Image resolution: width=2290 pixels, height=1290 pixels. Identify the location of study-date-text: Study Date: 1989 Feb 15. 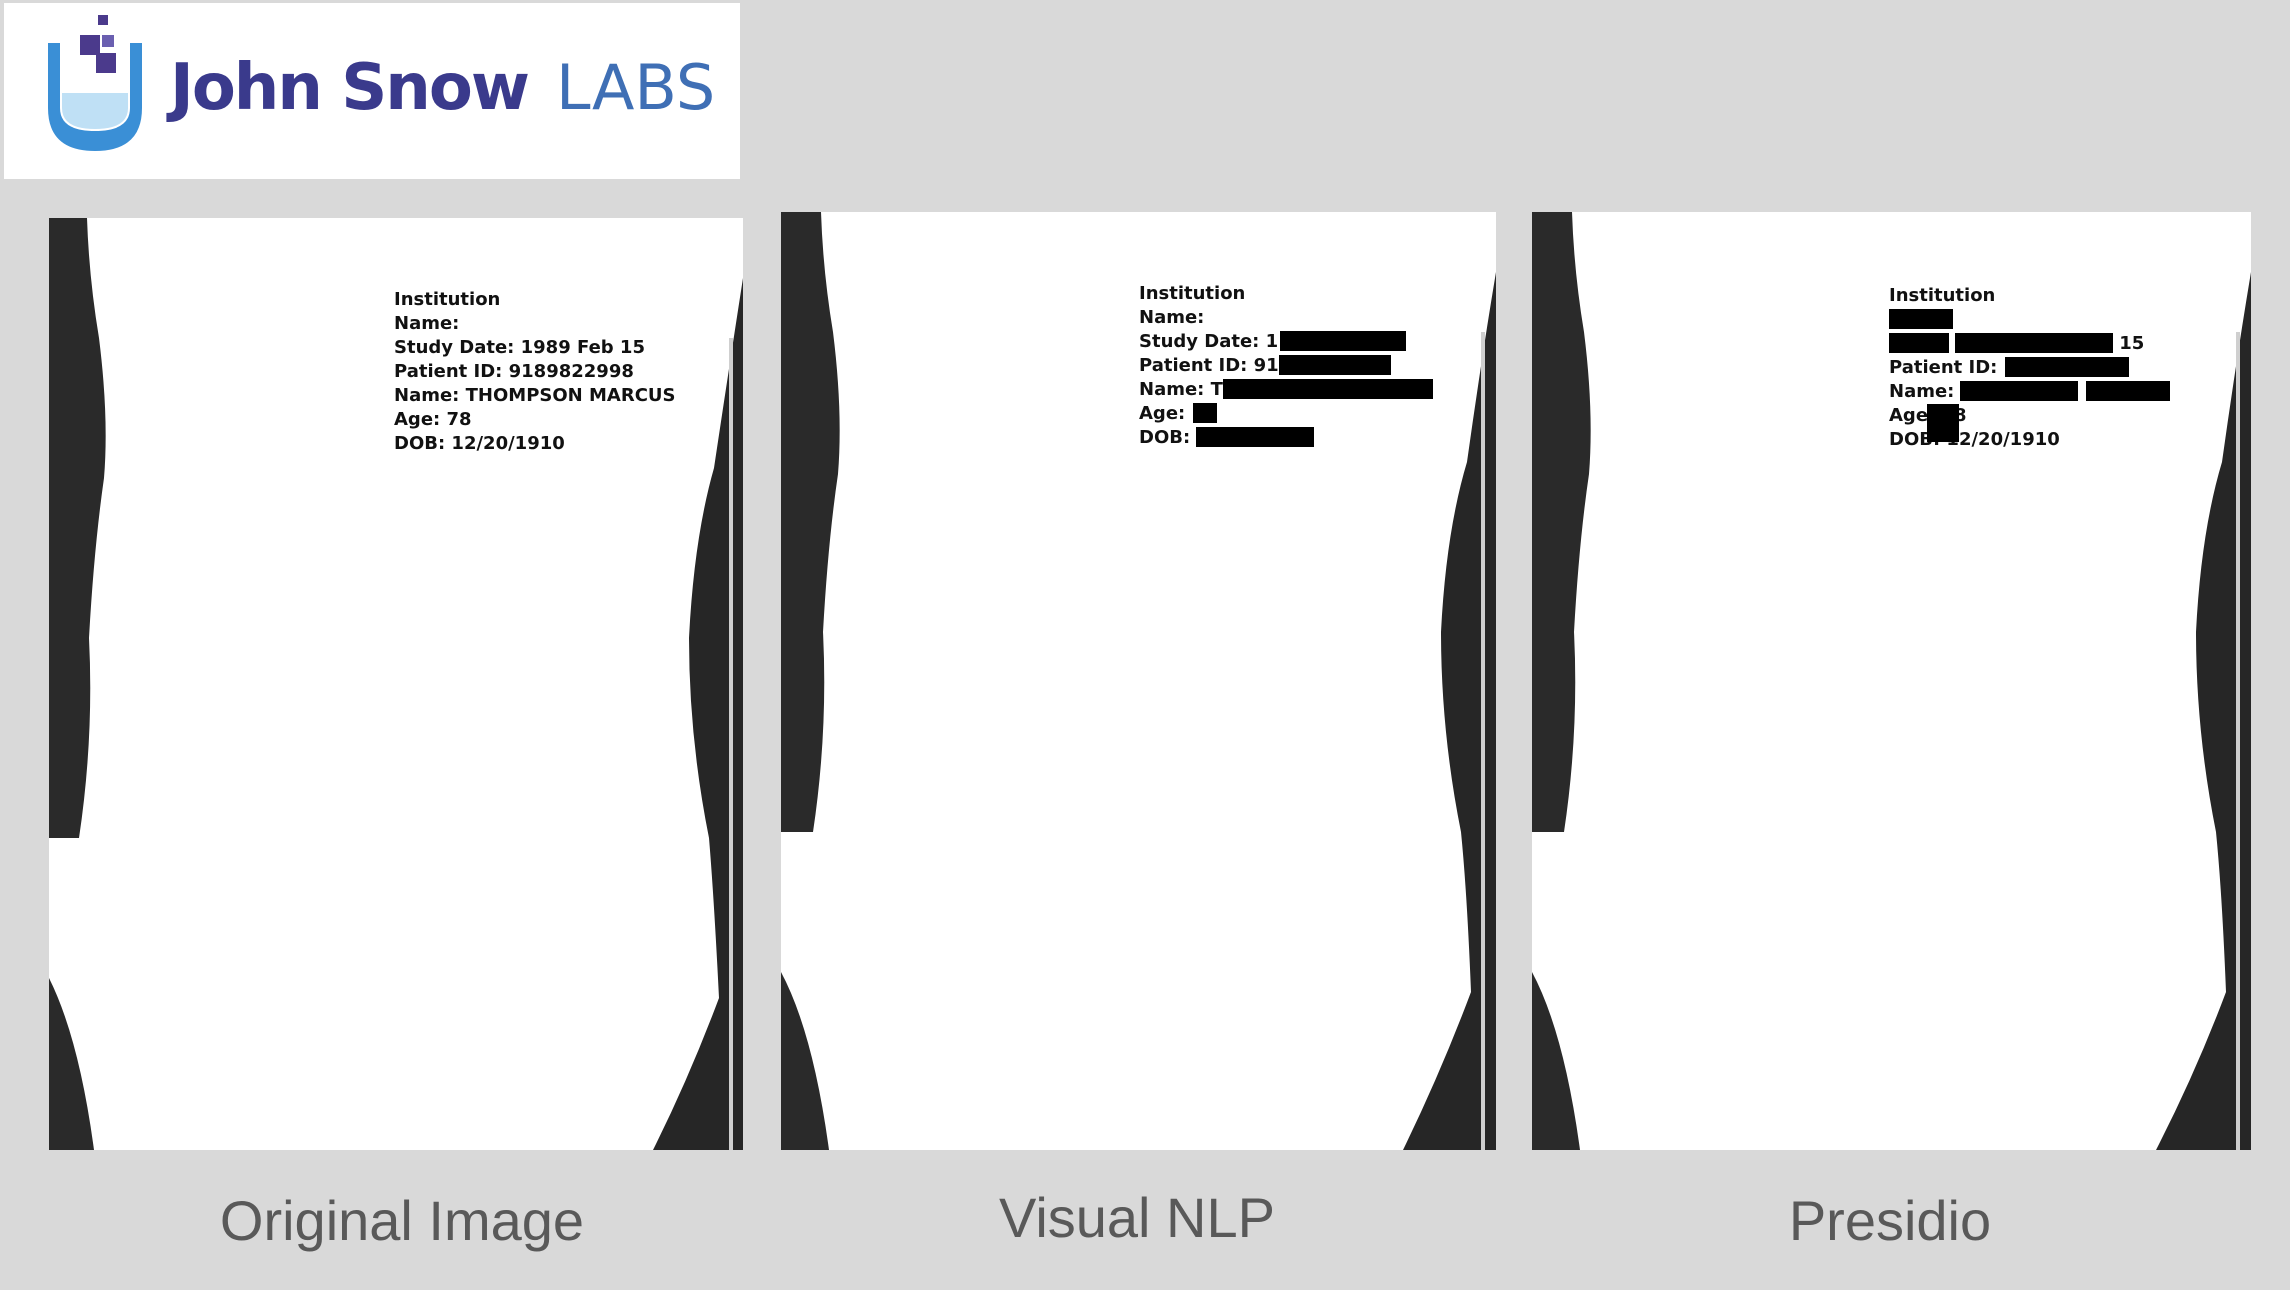
(519, 347).